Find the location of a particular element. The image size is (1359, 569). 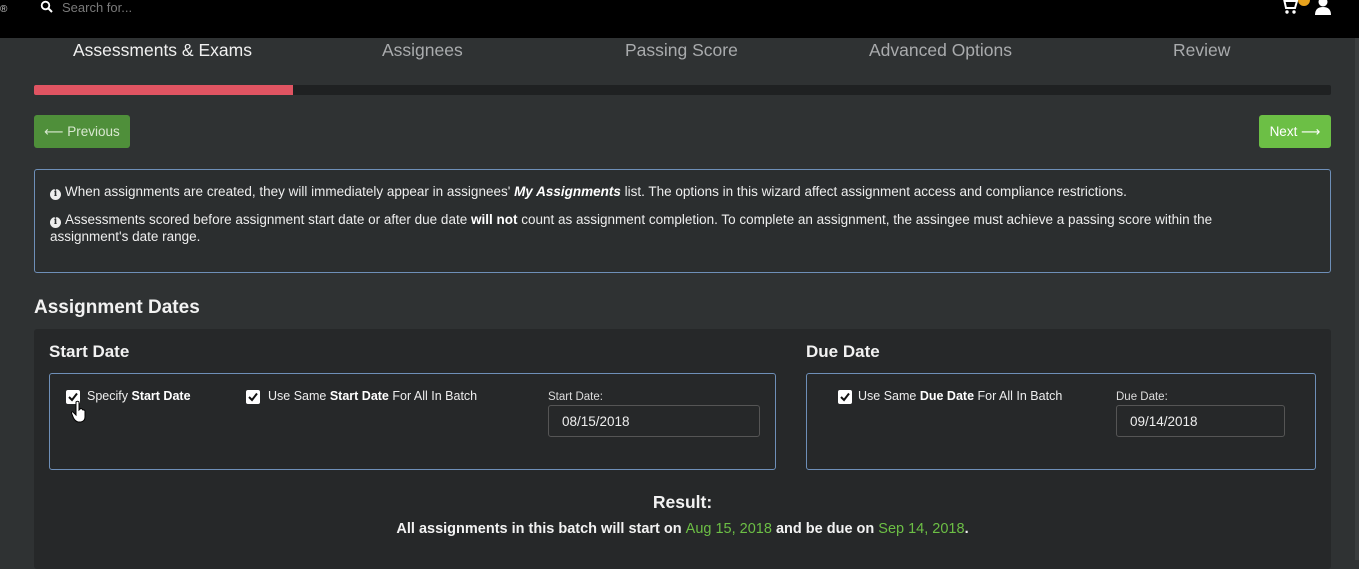

start-date-input is located at coordinates (654, 421).